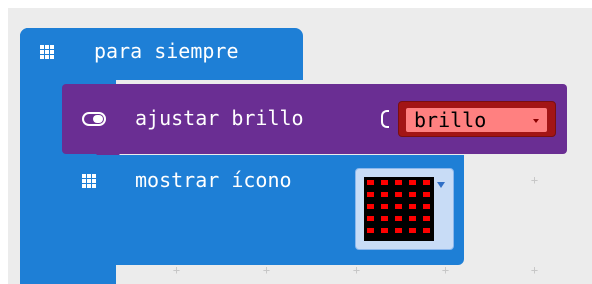 Image resolution: width=592 pixels, height=284 pixels. I want to click on set-brightness-label: ajustar brillo, so click(219, 118).